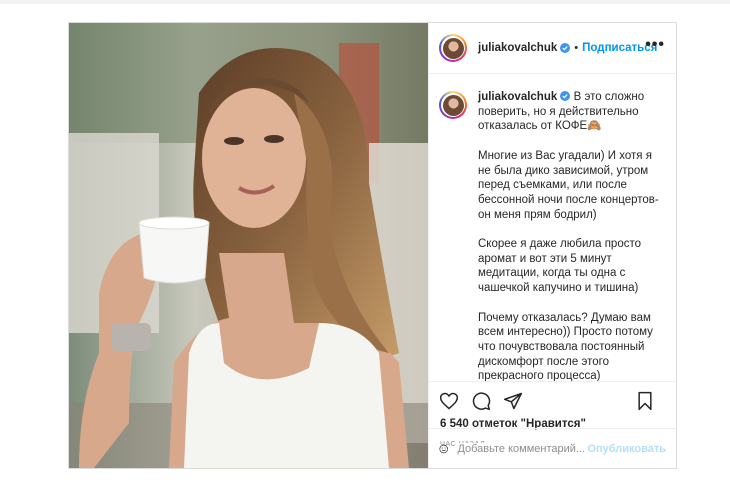 The width and height of the screenshot is (730, 497). I want to click on comment-input, so click(521, 448).